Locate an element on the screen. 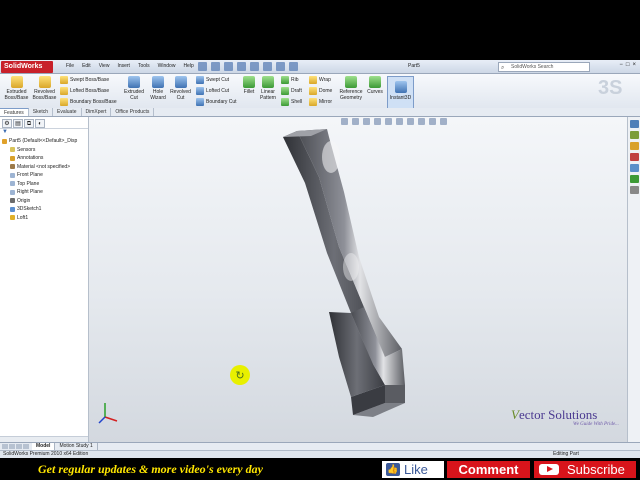 This screenshot has width=640, height=480. tab-office-products: Office Products is located at coordinates (133, 112).